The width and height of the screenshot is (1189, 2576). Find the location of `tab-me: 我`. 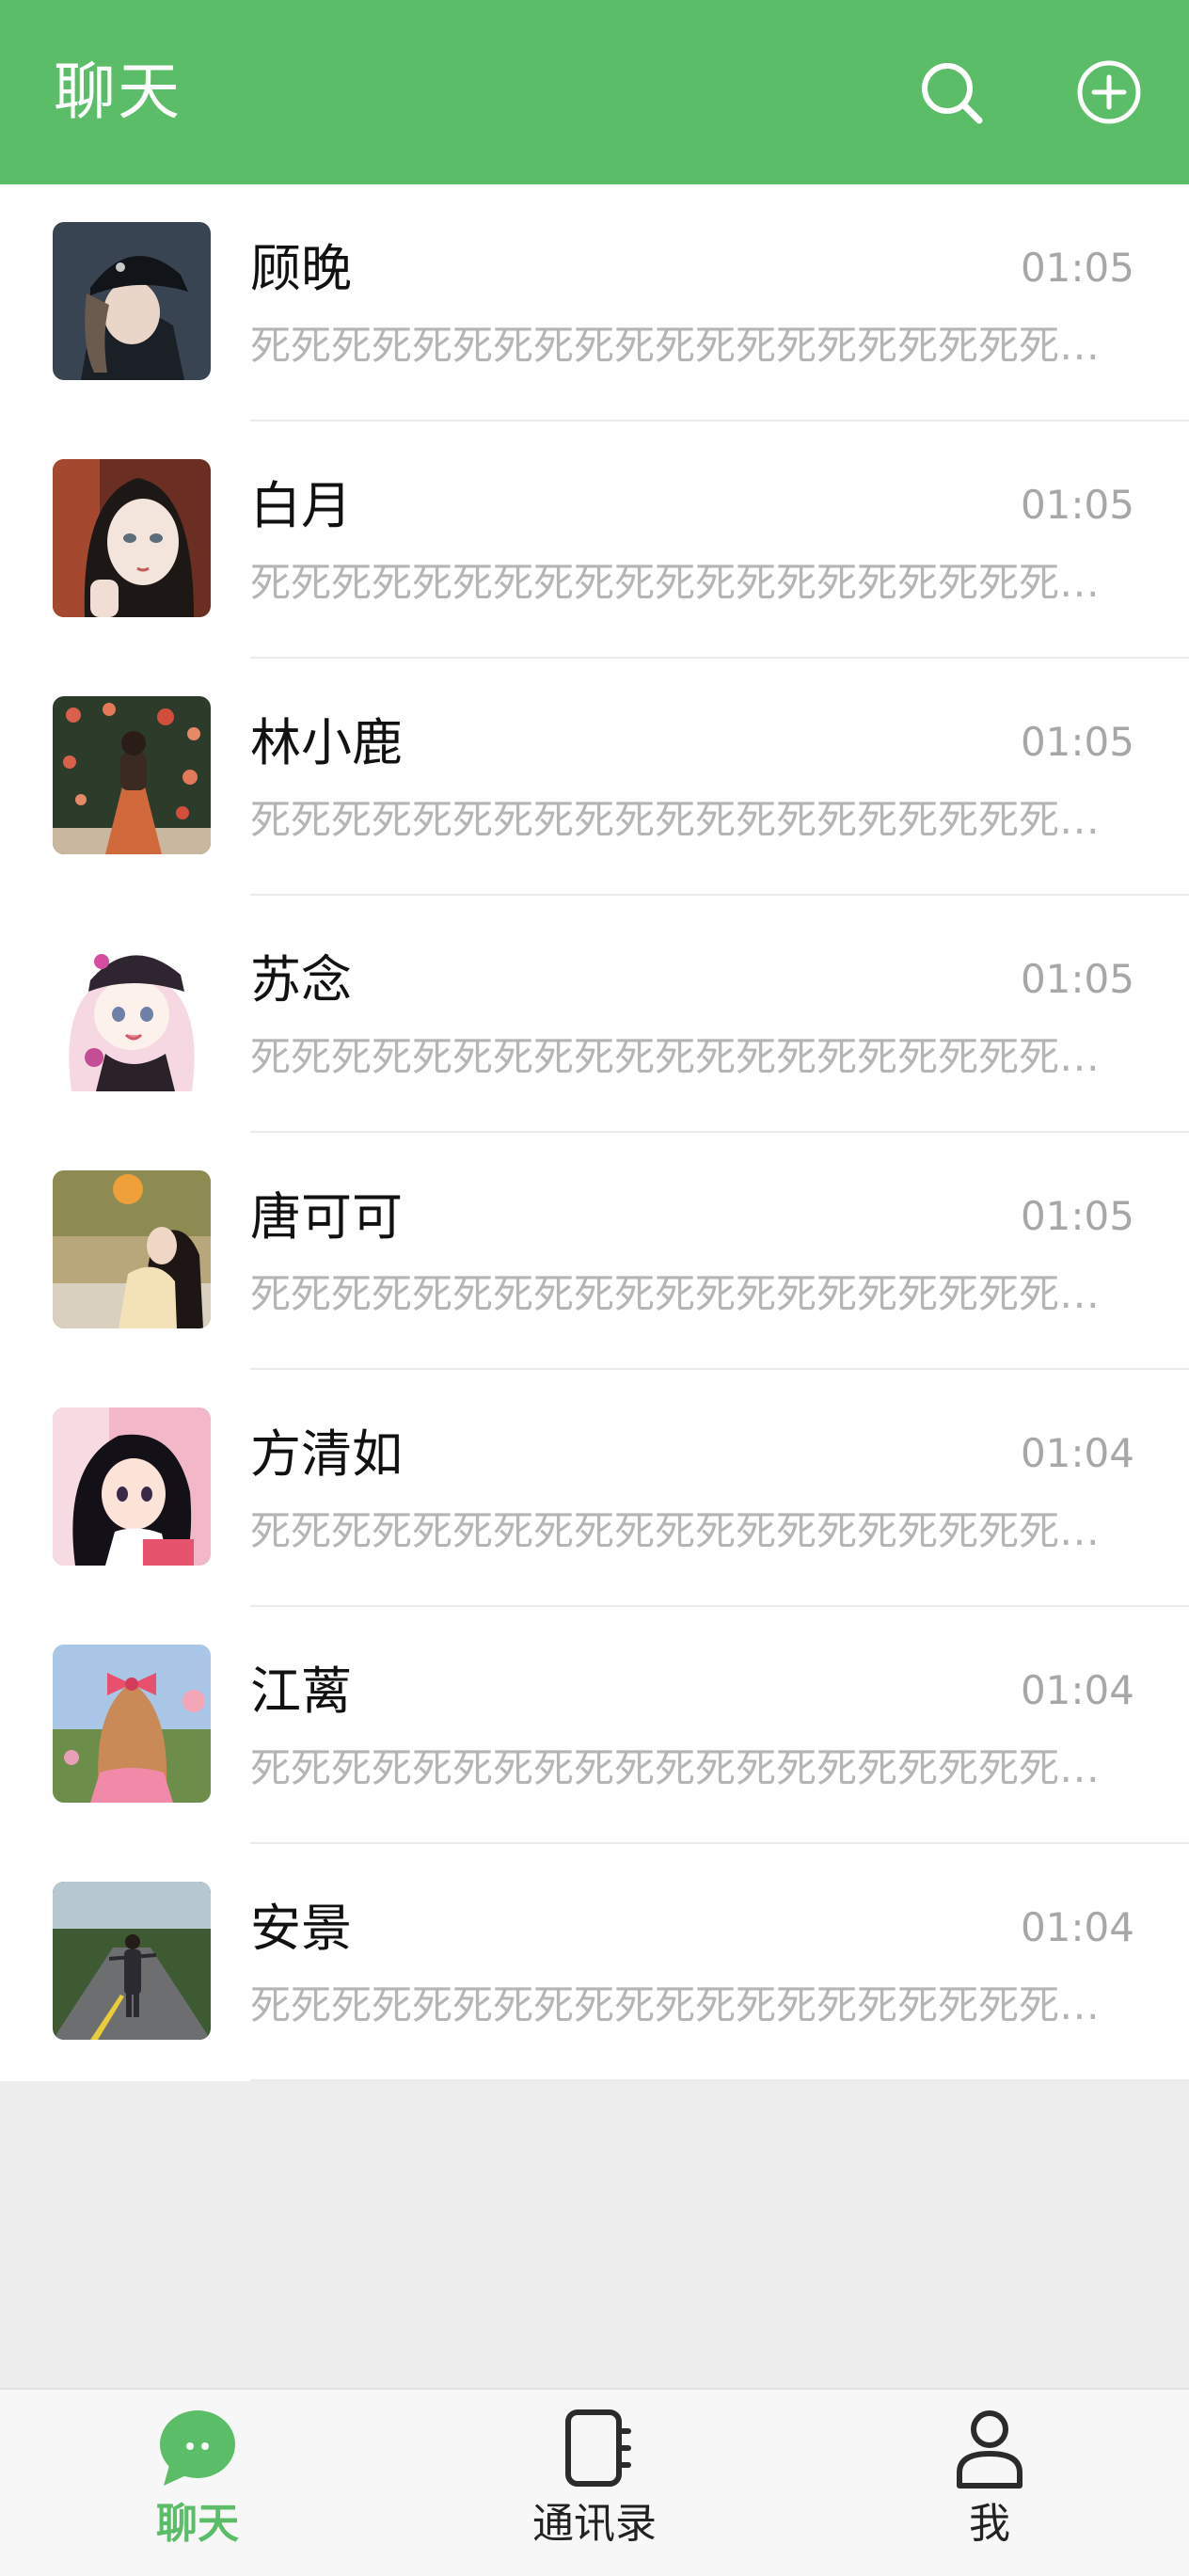

tab-me: 我 is located at coordinates (990, 2483).